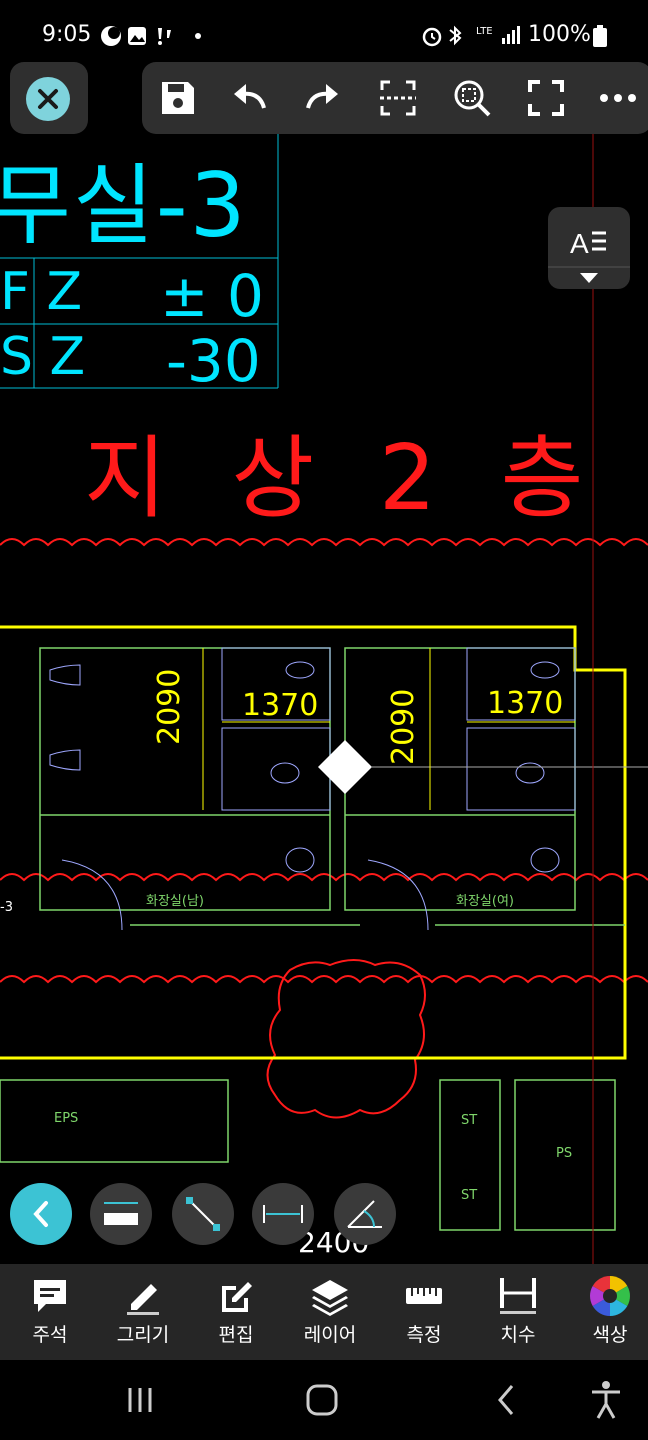  Describe the element at coordinates (343, 478) in the screenshot. I see `floor-label: 지 상 2 층` at that location.